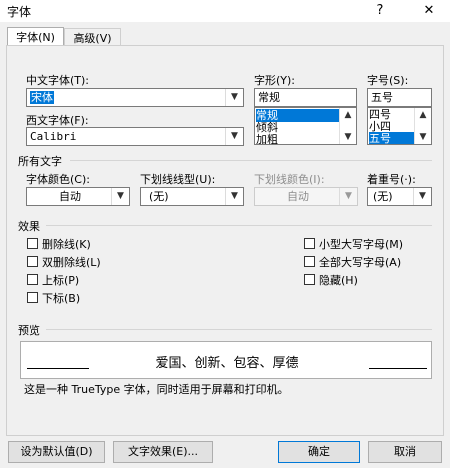  Describe the element at coordinates (269, 97) in the screenshot. I see `font-style-value: 常规` at that location.